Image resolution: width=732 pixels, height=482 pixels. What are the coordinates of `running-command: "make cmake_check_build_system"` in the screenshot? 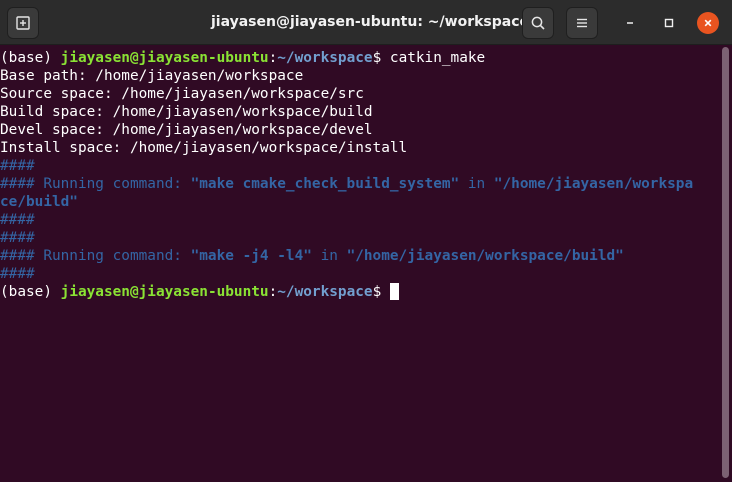 It's located at (325, 184).